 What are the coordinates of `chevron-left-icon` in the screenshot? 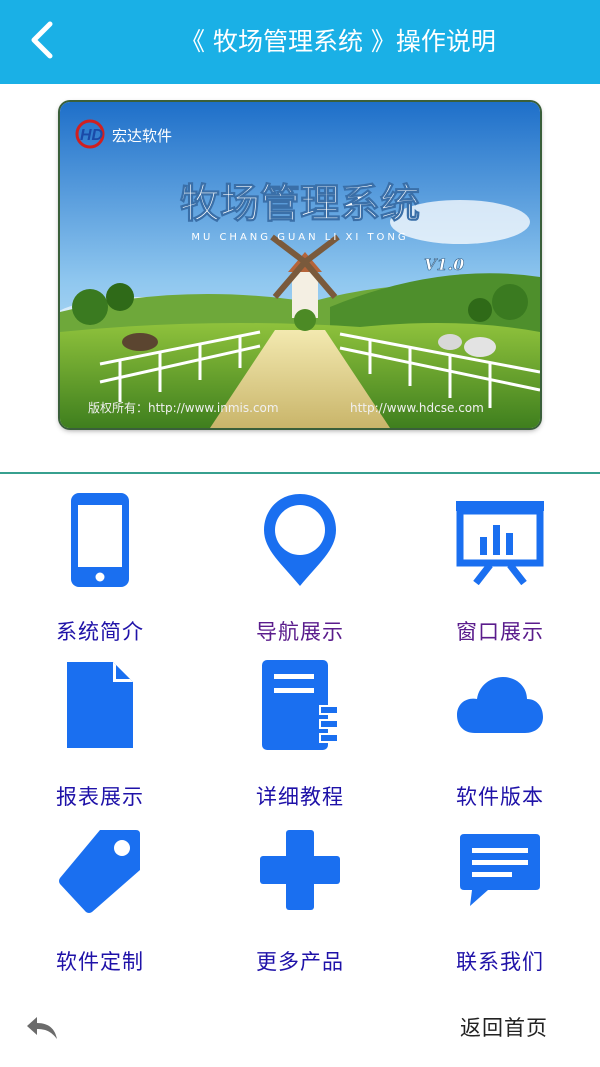 It's located at (42, 42).